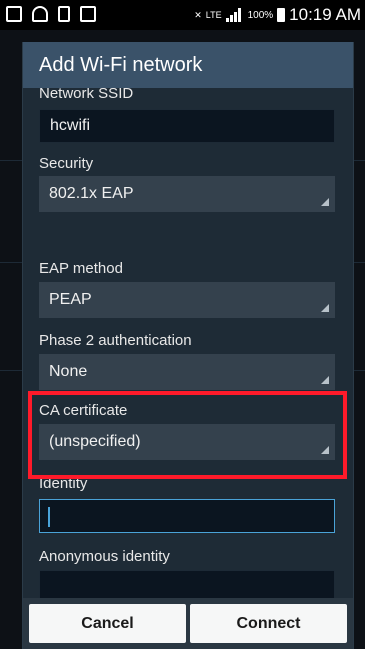 This screenshot has width=365, height=649. Describe the element at coordinates (107, 623) in the screenshot. I see `cancel-button: Cancel` at that location.